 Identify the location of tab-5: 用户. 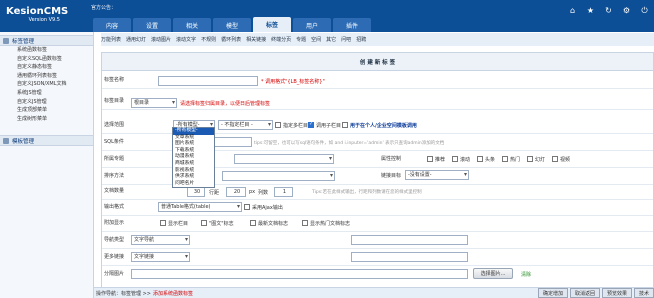
(312, 25).